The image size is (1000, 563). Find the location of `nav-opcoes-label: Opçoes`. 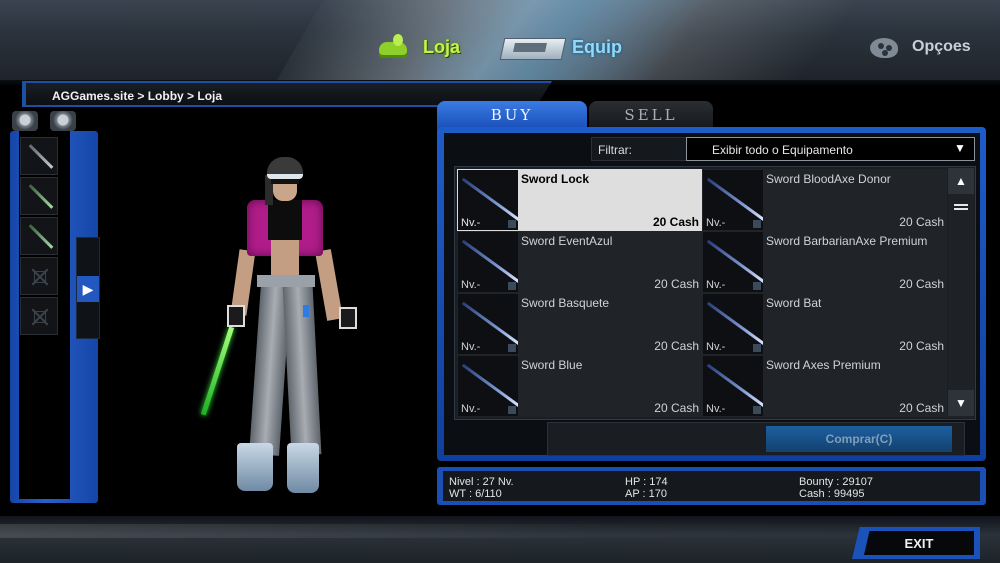

nav-opcoes-label: Opçoes is located at coordinates (941, 46).